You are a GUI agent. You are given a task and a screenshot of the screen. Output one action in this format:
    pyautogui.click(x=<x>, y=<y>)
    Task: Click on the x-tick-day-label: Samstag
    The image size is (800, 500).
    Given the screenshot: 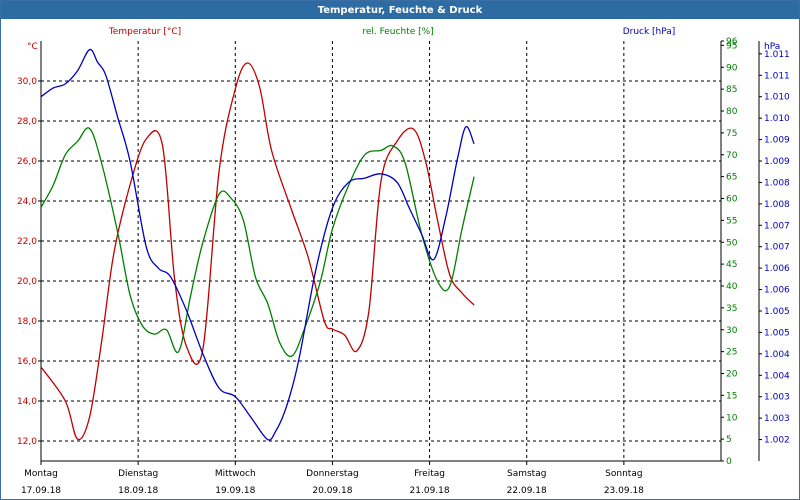 What is the action you would take?
    pyautogui.click(x=526, y=474)
    